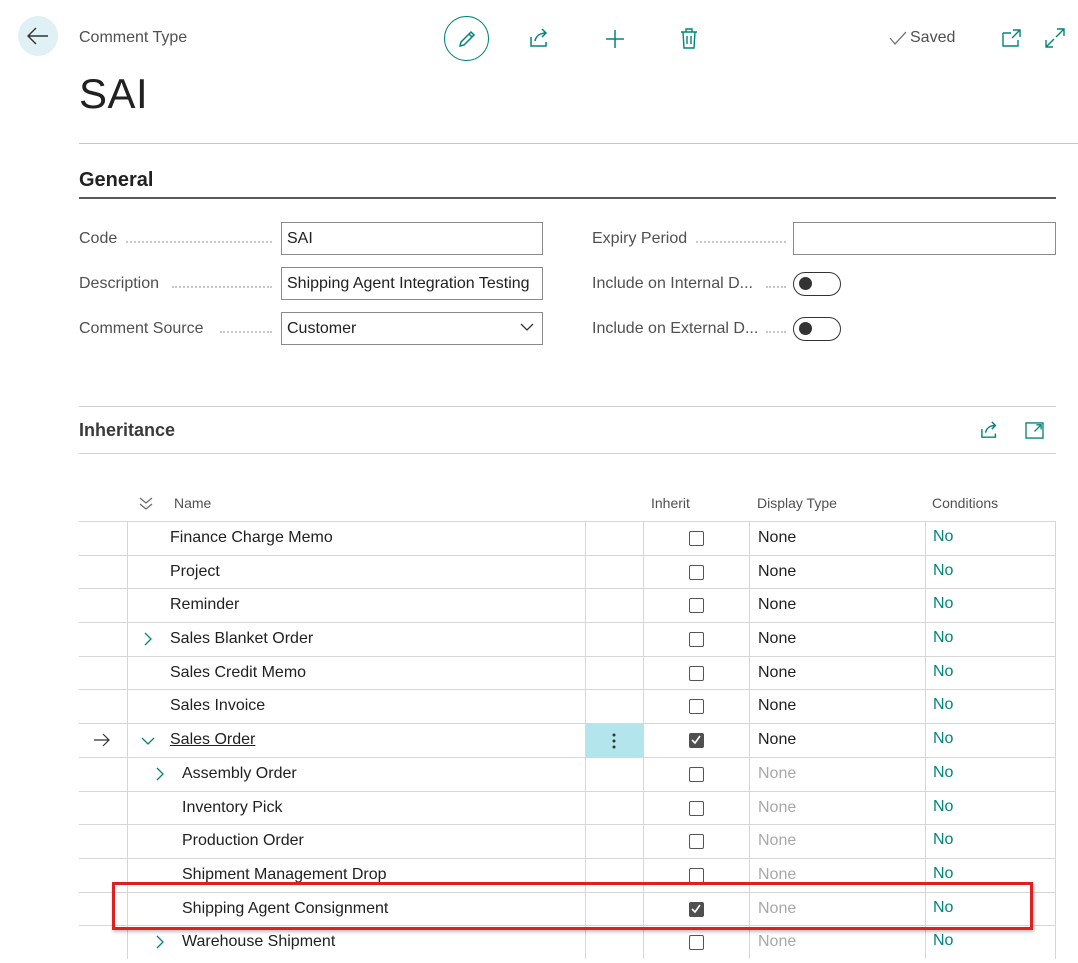  I want to click on saved-status: Saved, so click(921, 38).